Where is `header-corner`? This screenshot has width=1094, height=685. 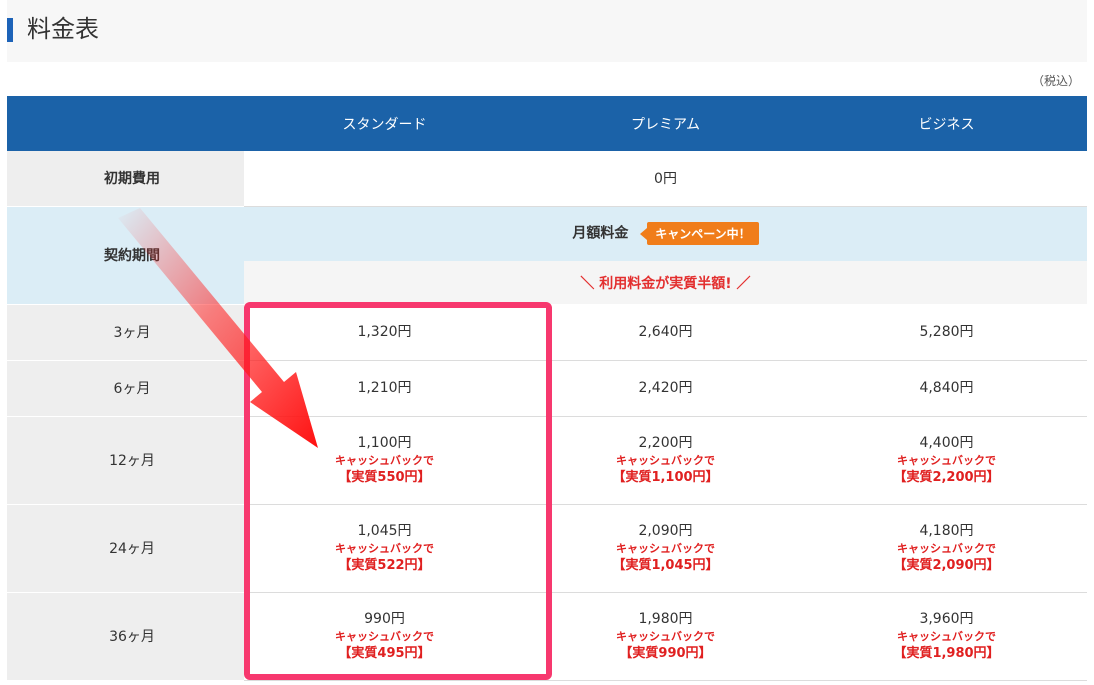
header-corner is located at coordinates (125, 123).